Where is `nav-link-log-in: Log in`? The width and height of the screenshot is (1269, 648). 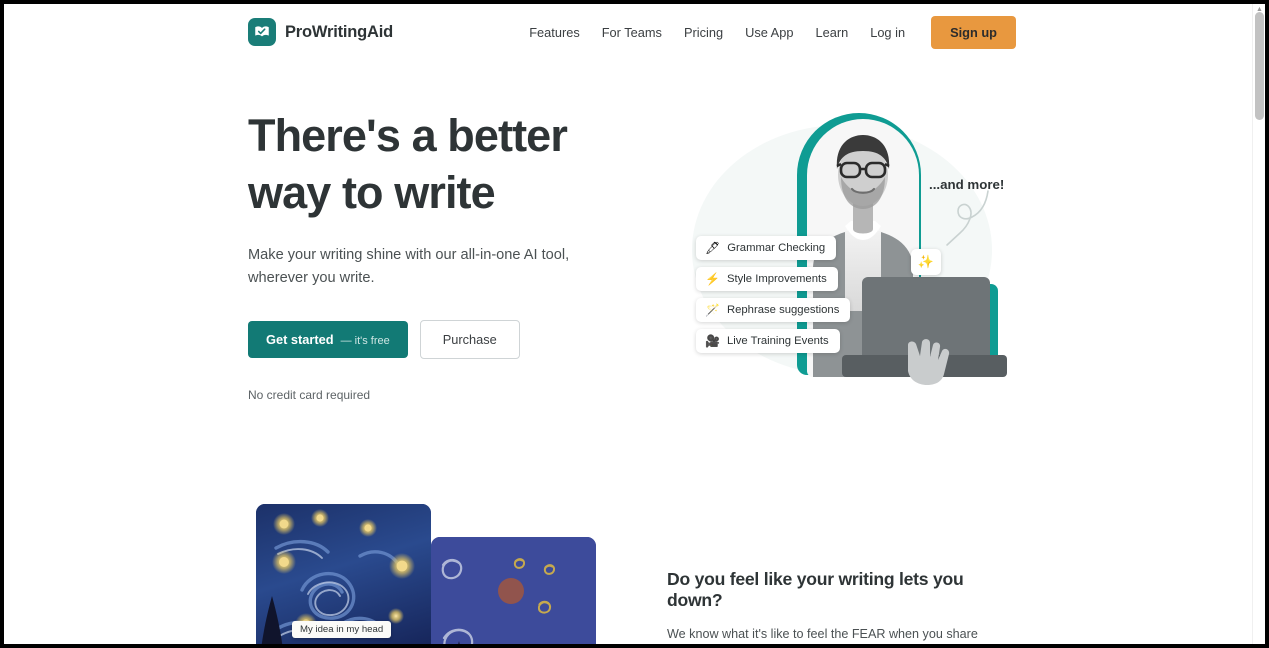
nav-link-log-in: Log in is located at coordinates (887, 32).